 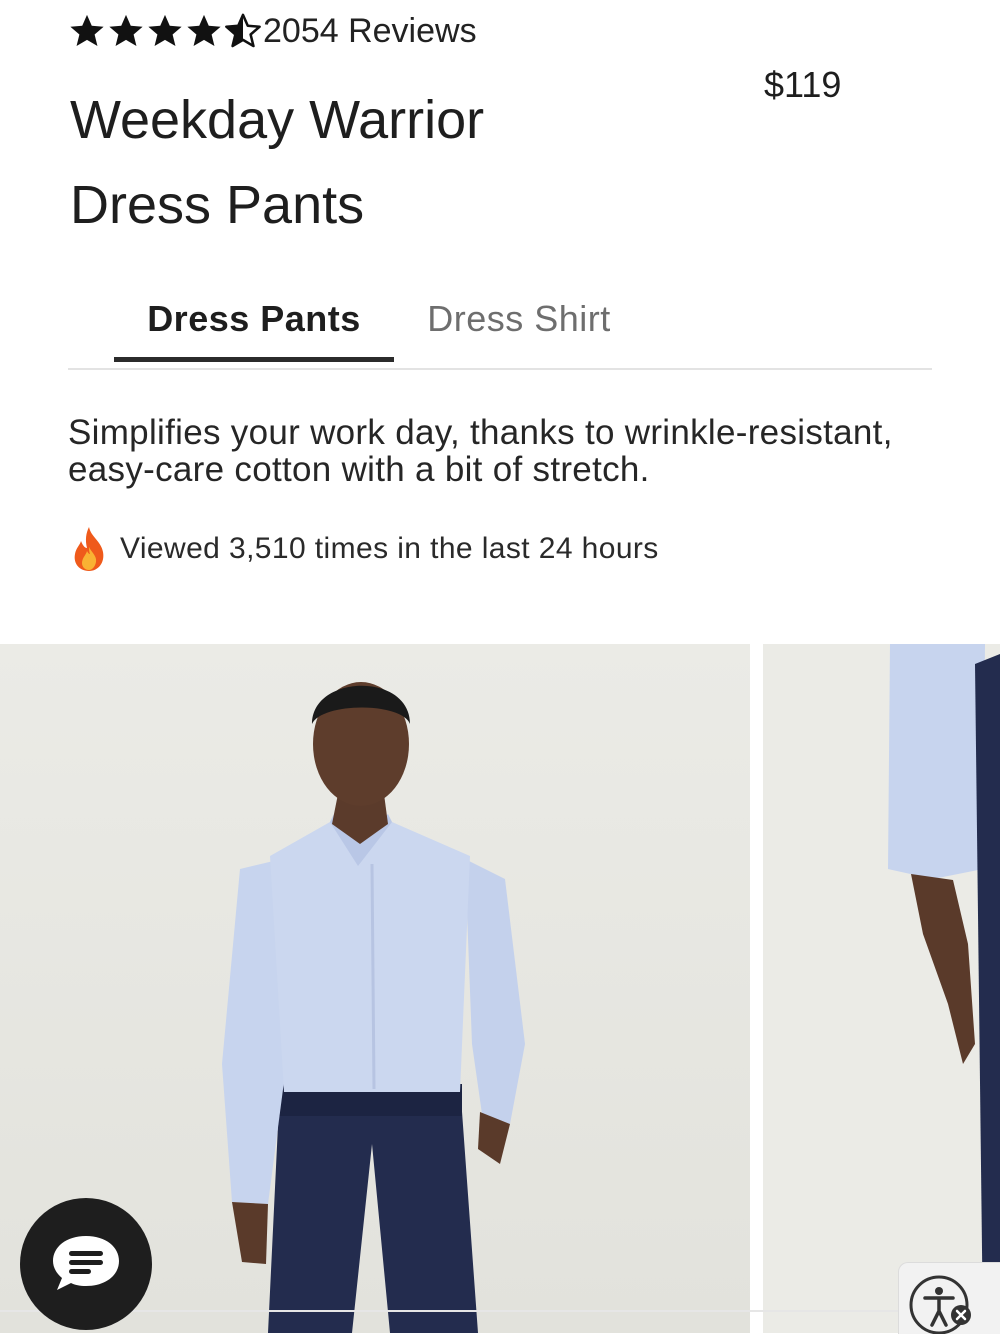 What do you see at coordinates (519, 319) in the screenshot?
I see `tab-dress-shirt: Dress Shirt` at bounding box center [519, 319].